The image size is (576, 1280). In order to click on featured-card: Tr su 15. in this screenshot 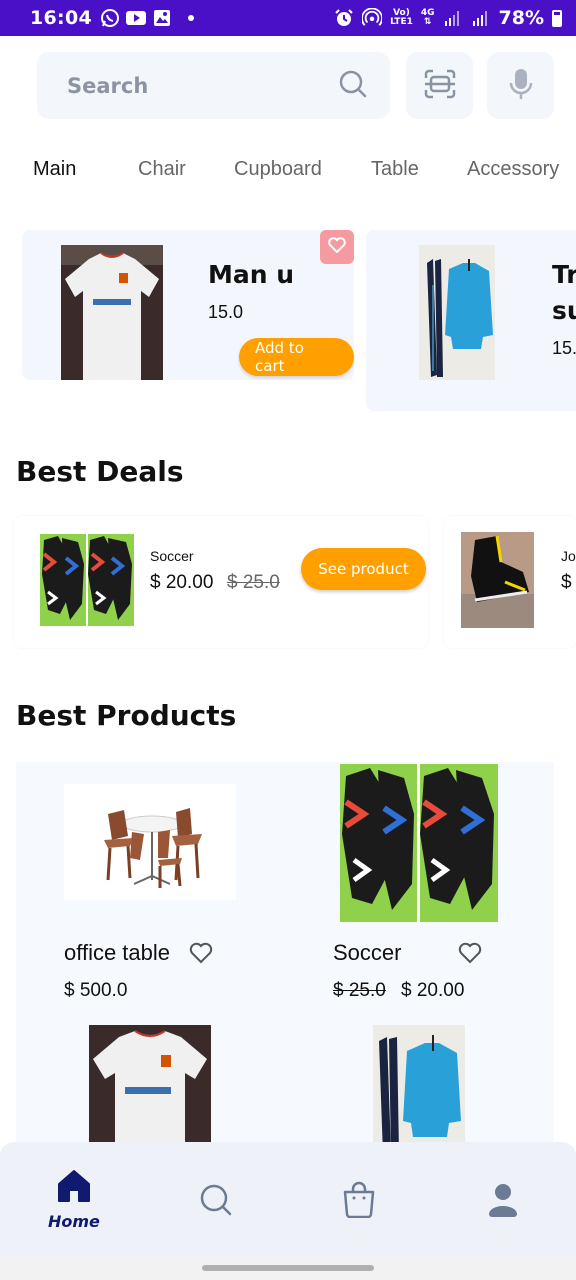, I will do `click(471, 320)`.